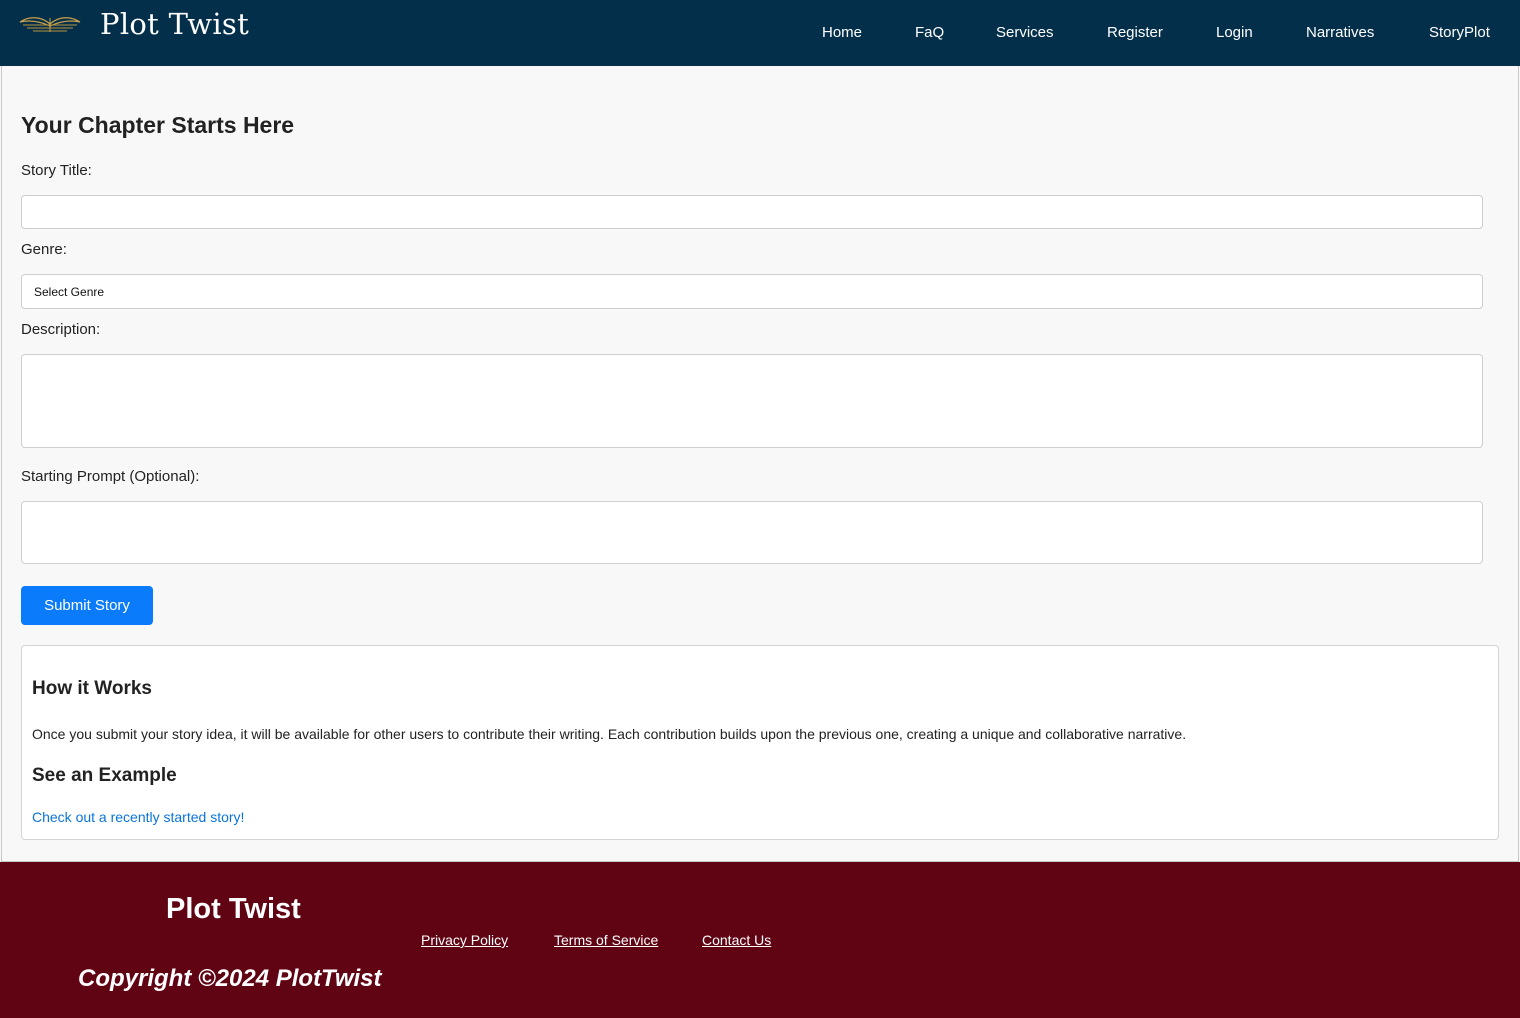 The height and width of the screenshot is (1018, 1520). What do you see at coordinates (104, 775) in the screenshot?
I see `see-example-heading: See an Example` at bounding box center [104, 775].